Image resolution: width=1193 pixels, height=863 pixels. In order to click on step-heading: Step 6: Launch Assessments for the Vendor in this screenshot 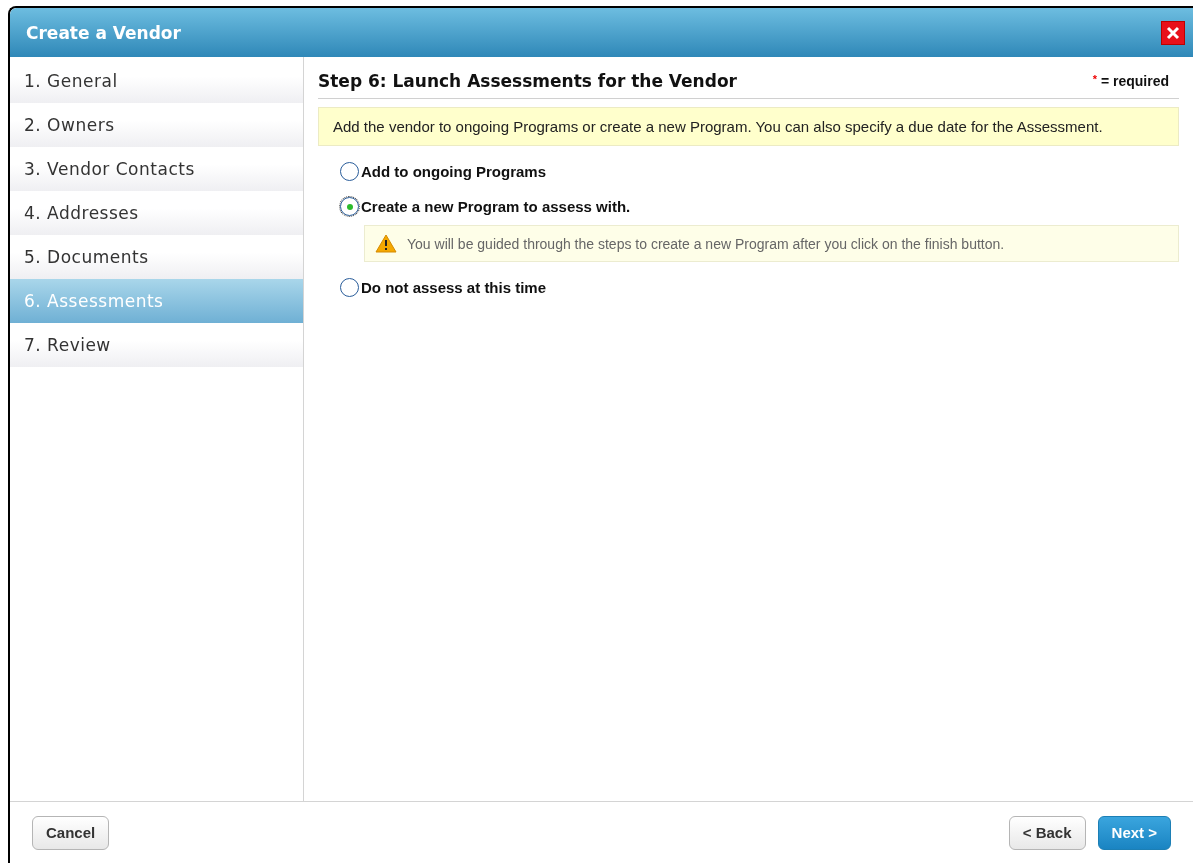, I will do `click(527, 81)`.